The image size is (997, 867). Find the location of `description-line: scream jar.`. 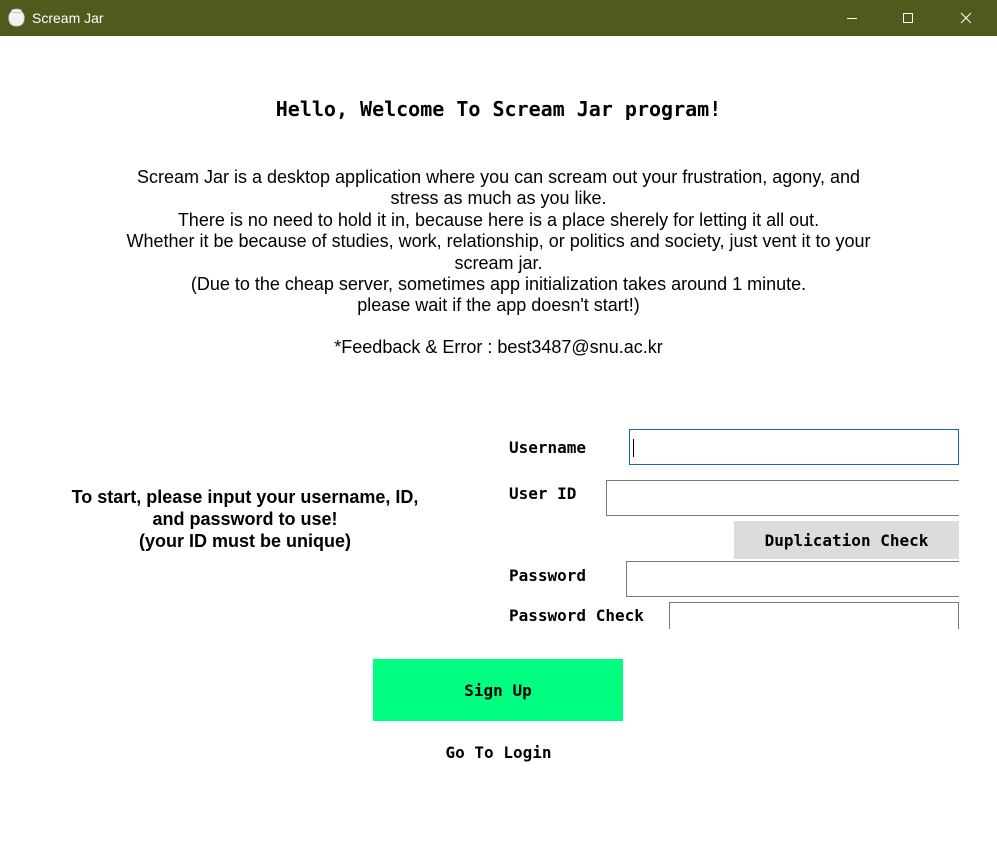

description-line: scream jar. is located at coordinates (498, 262).